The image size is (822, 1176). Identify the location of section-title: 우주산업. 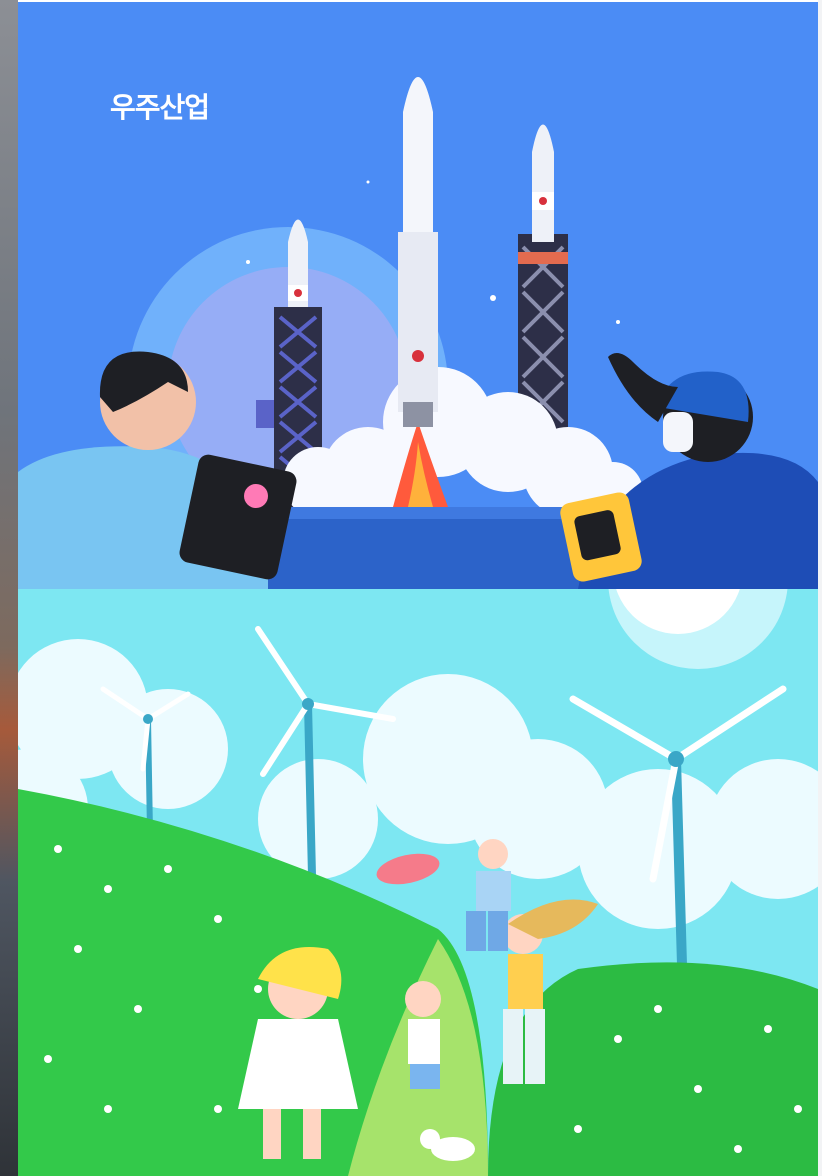
(160, 107).